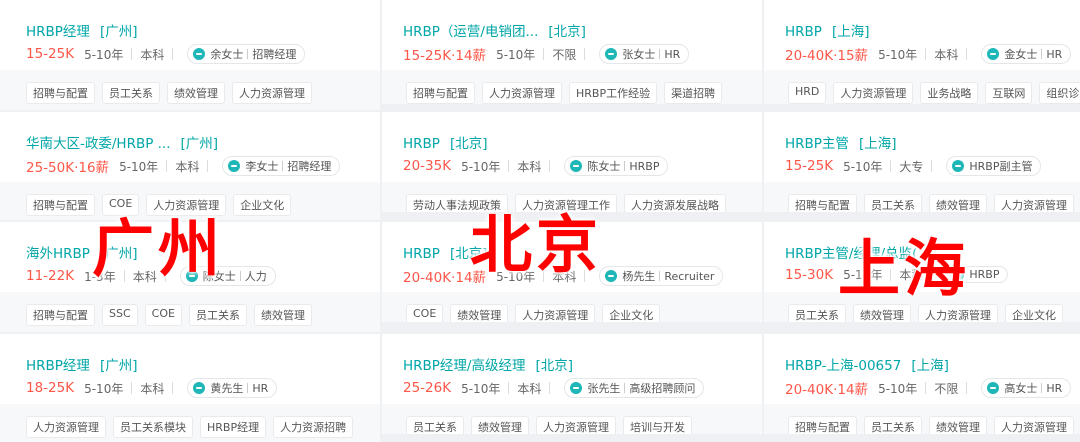 The width and height of the screenshot is (1080, 442). Describe the element at coordinates (50, 388) in the screenshot. I see `job-salary: 18-25K` at that location.